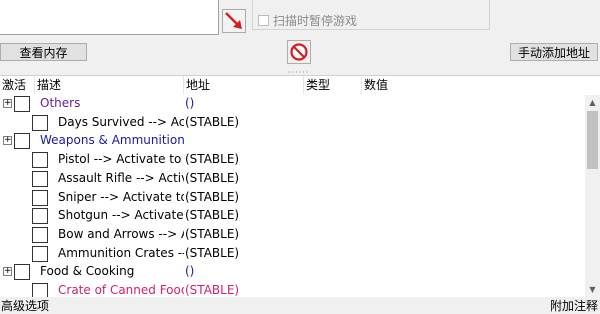 Image resolution: width=600 pixels, height=314 pixels. What do you see at coordinates (592, 289) in the screenshot?
I see `scroll-down-arrow-icon: ▼` at bounding box center [592, 289].